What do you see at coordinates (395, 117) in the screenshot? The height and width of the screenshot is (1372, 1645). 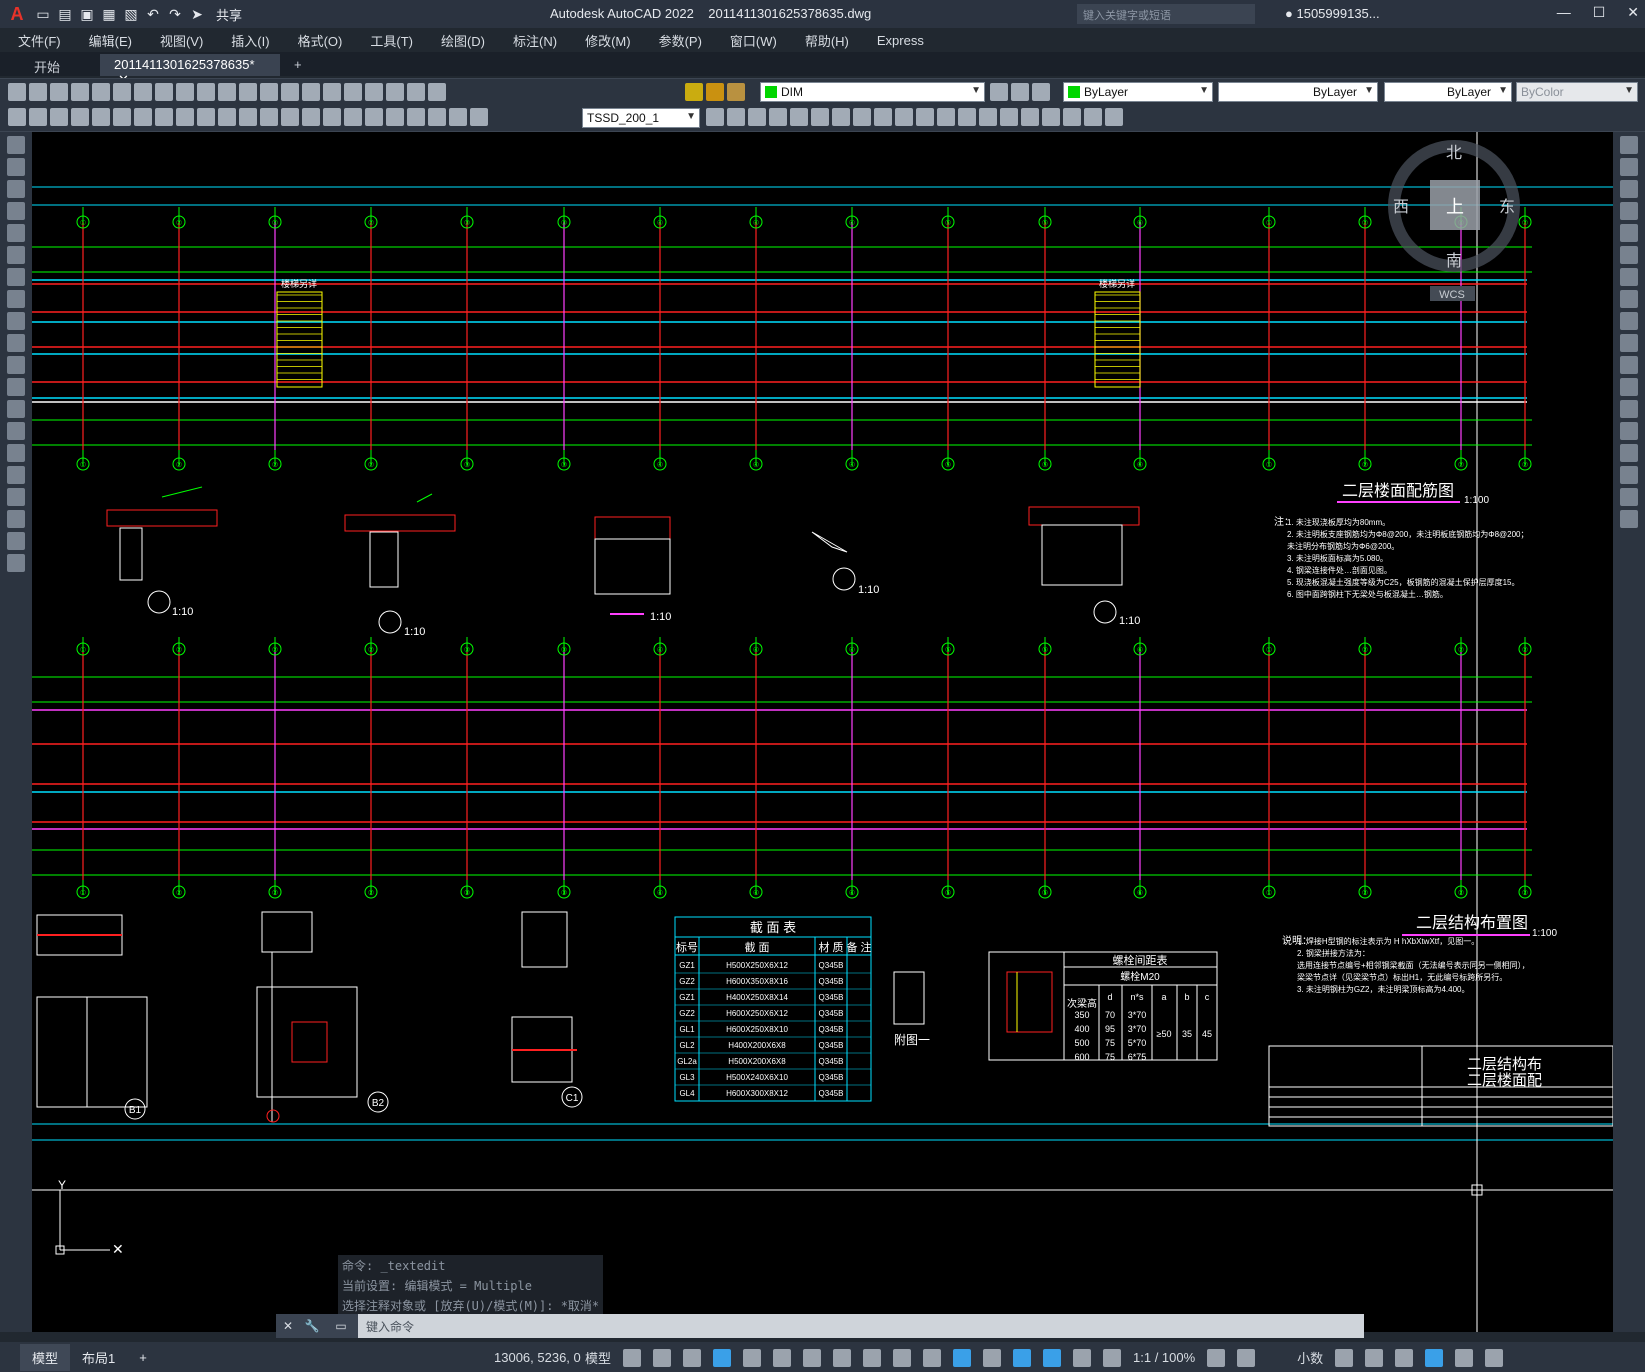 I see `inspect-icon` at bounding box center [395, 117].